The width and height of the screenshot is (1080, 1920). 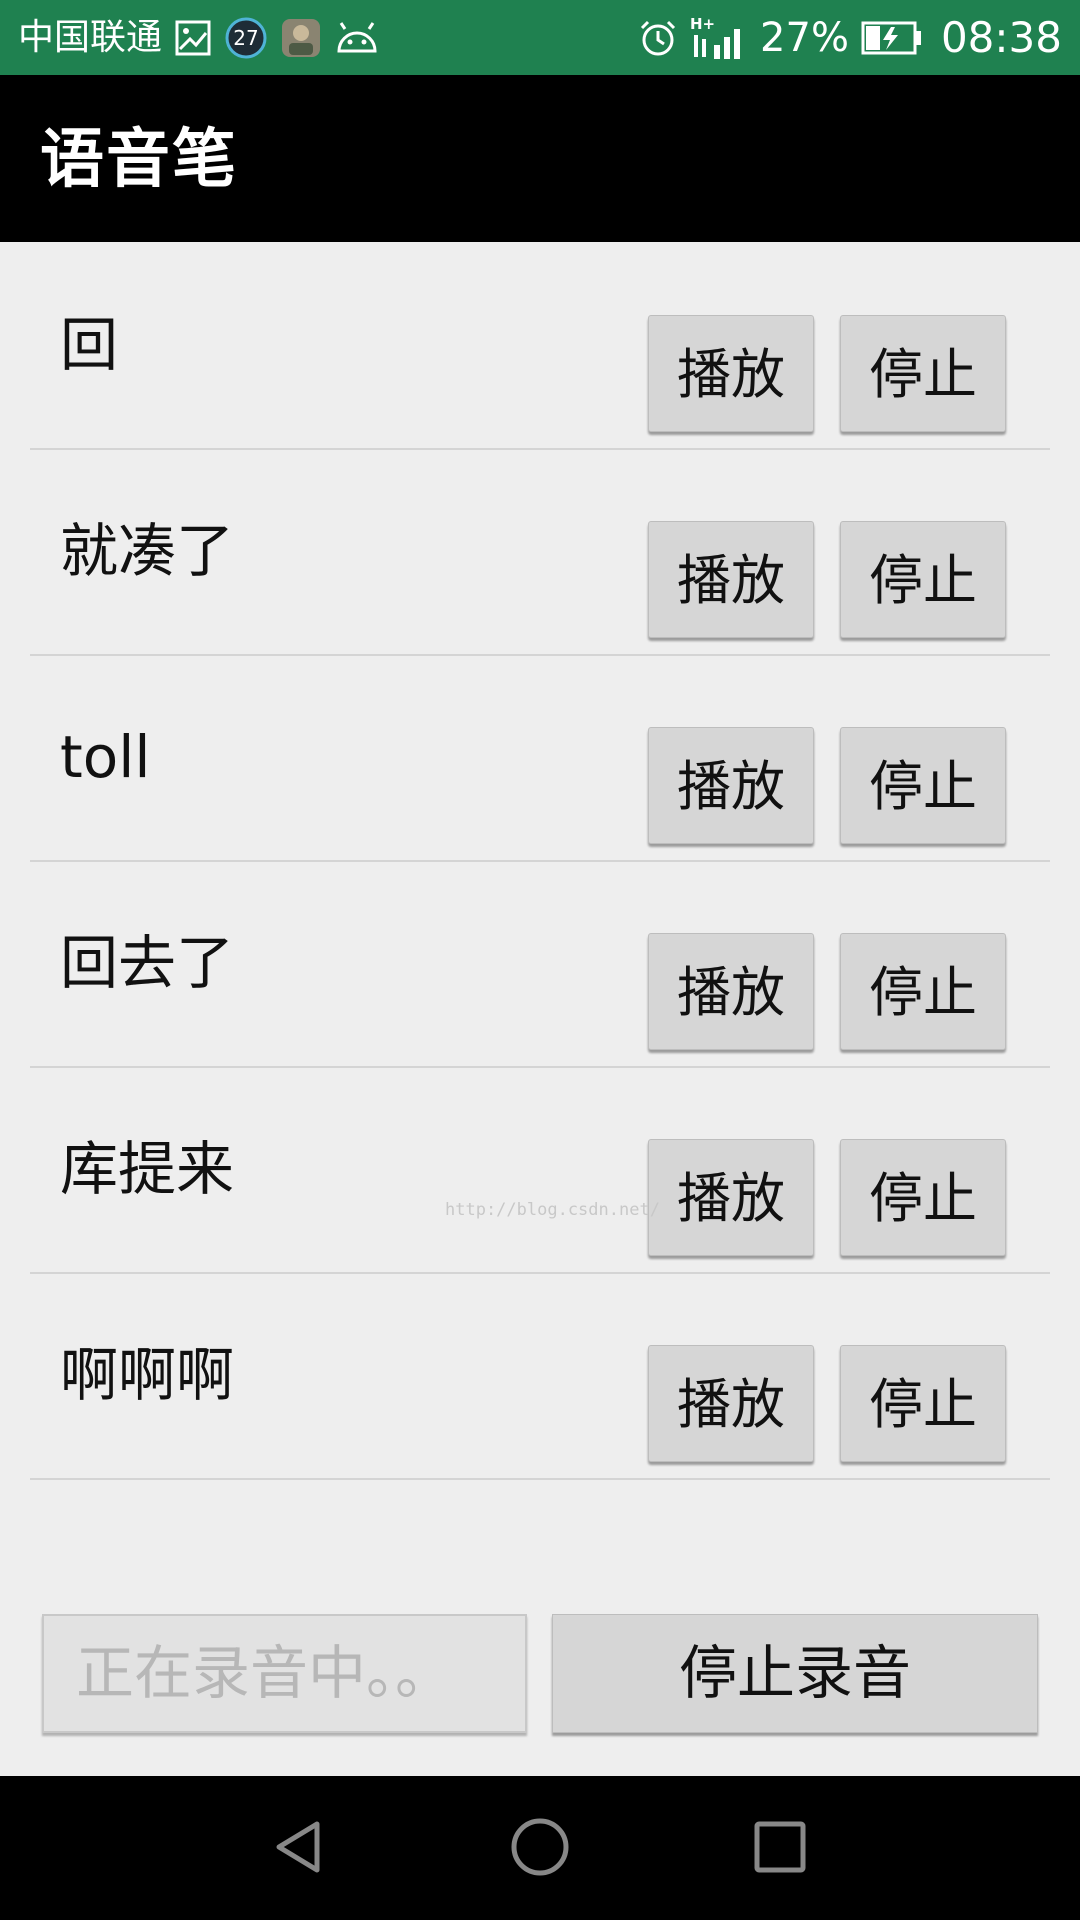 What do you see at coordinates (780, 1847) in the screenshot?
I see `recent-apps-icon` at bounding box center [780, 1847].